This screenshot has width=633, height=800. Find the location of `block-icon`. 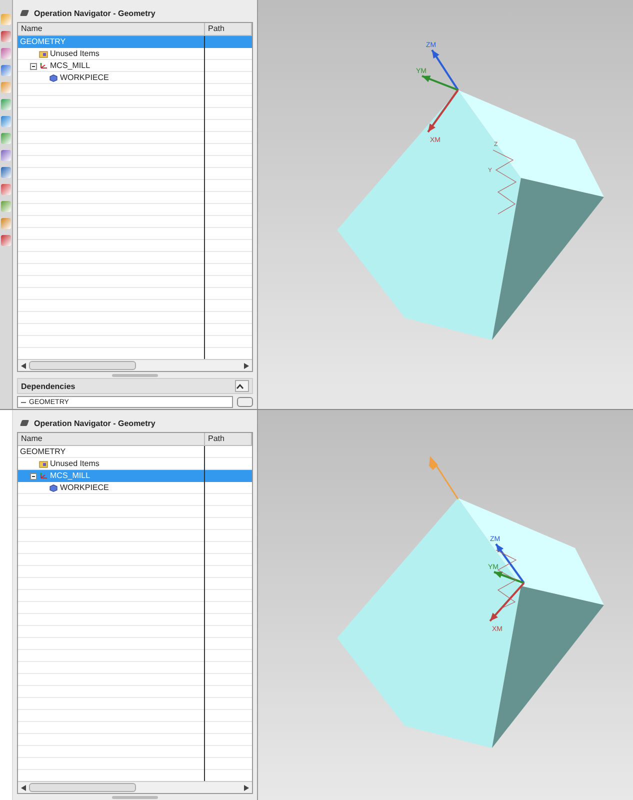

block-icon is located at coordinates (53, 78).